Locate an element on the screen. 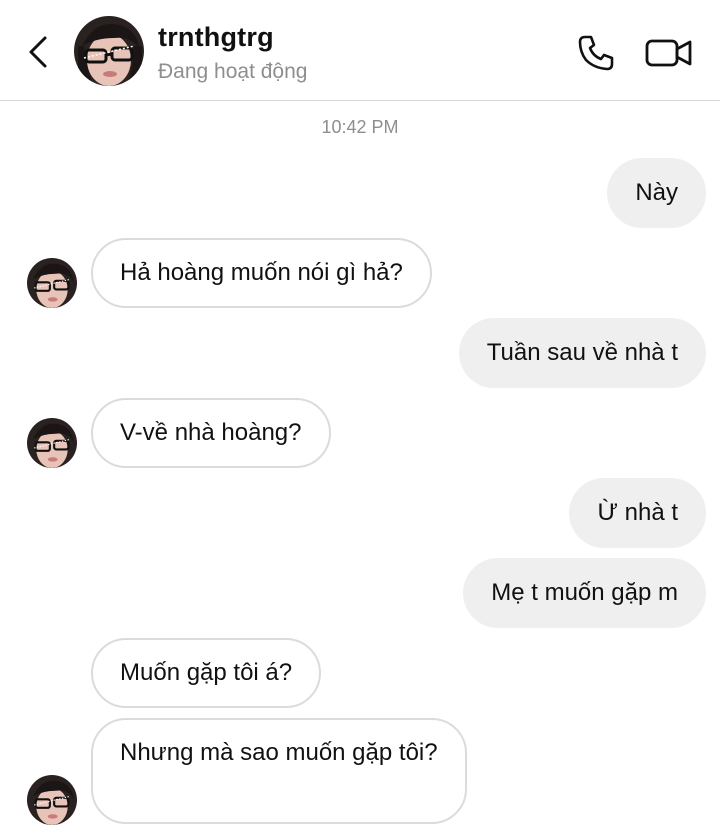 Image resolution: width=720 pixels, height=833 pixels. active-status: Đang hoạt động is located at coordinates (233, 71).